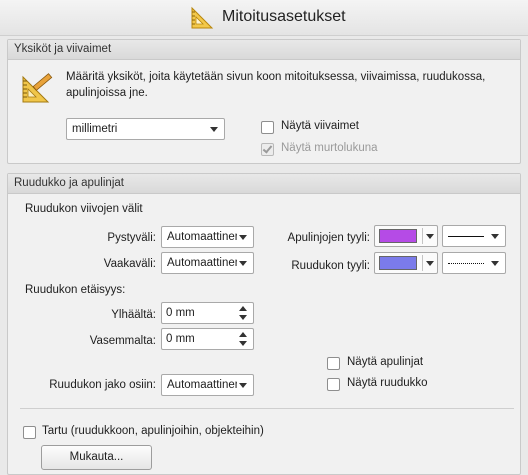 This screenshot has width=528, height=475. I want to click on solid-line-sample, so click(466, 236).